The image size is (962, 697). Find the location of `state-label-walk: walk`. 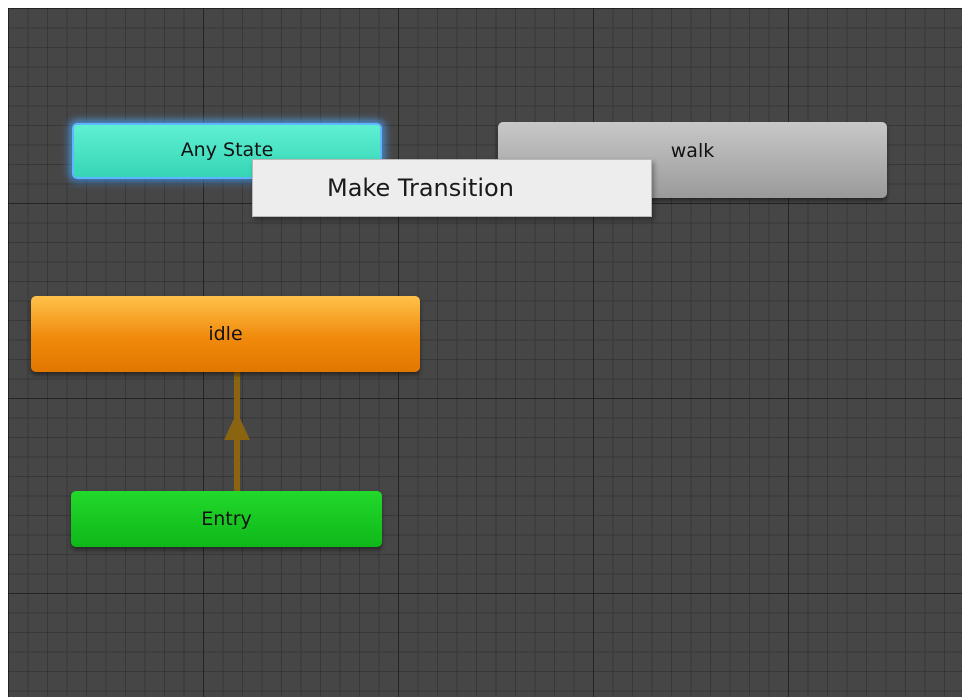

state-label-walk: walk is located at coordinates (692, 151).